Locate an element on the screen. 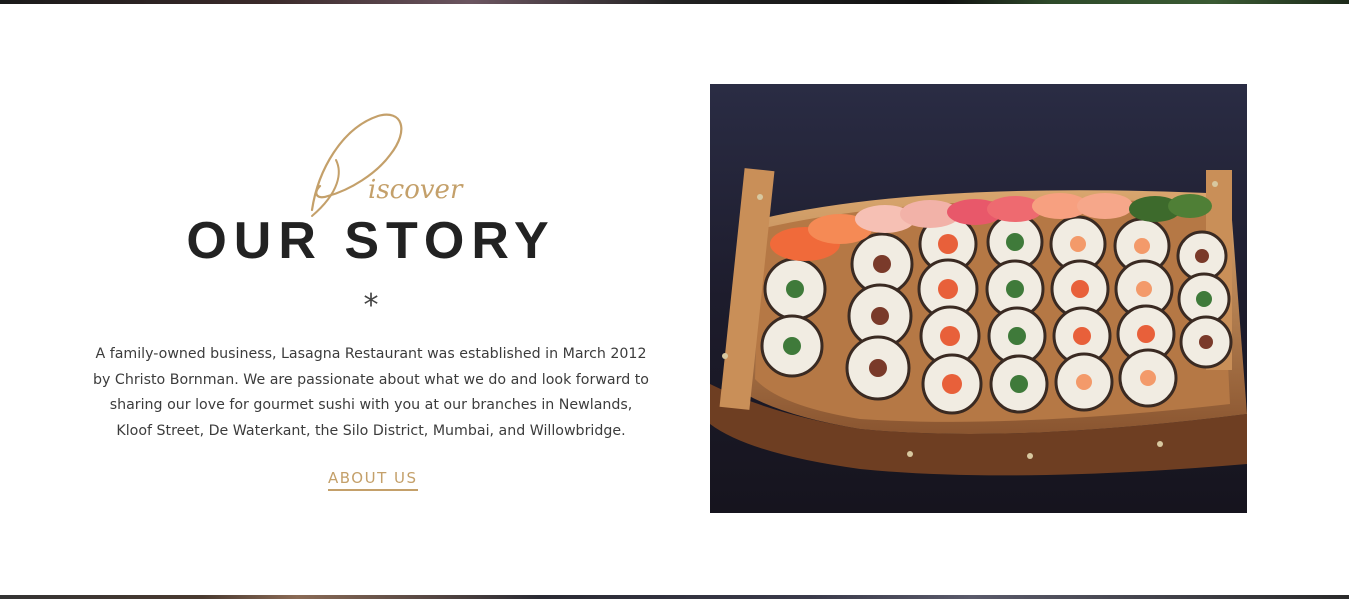 The width and height of the screenshot is (1349, 599). previous-section-image-strip is located at coordinates (674, 2).